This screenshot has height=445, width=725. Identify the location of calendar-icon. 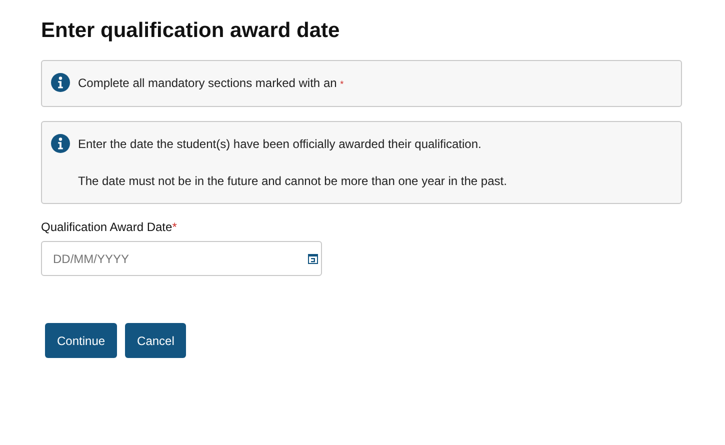
(313, 258).